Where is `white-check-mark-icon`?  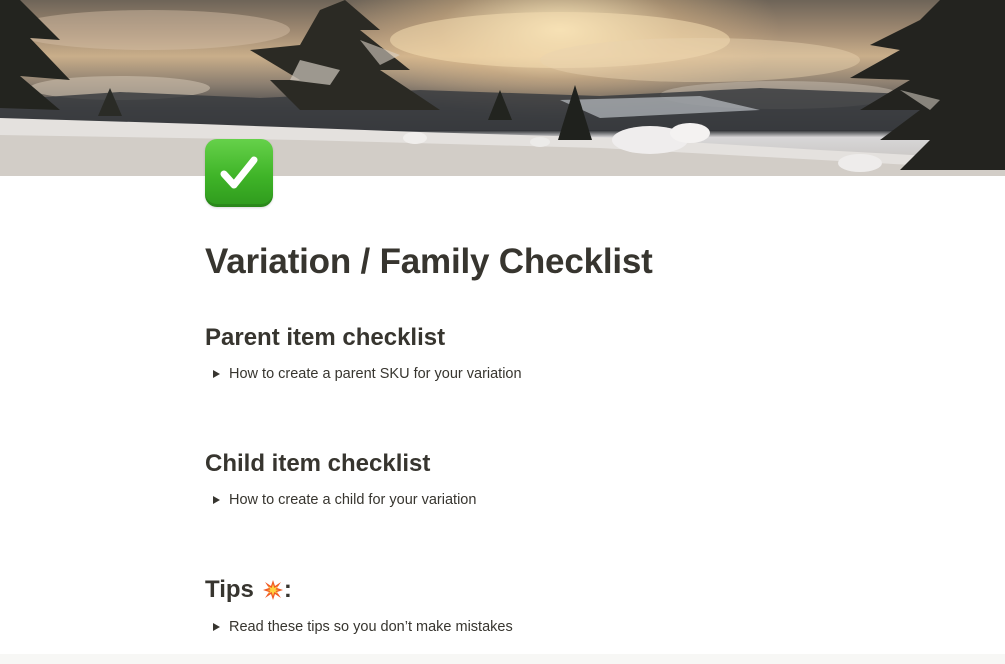
white-check-mark-icon is located at coordinates (239, 173).